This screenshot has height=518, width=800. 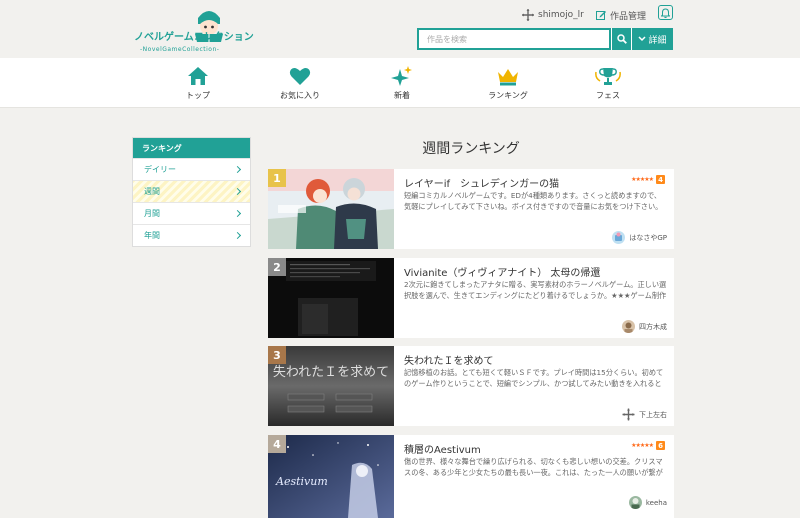 What do you see at coordinates (191, 235) in the screenshot?
I see `sidebar-item-yearly: 年間` at bounding box center [191, 235].